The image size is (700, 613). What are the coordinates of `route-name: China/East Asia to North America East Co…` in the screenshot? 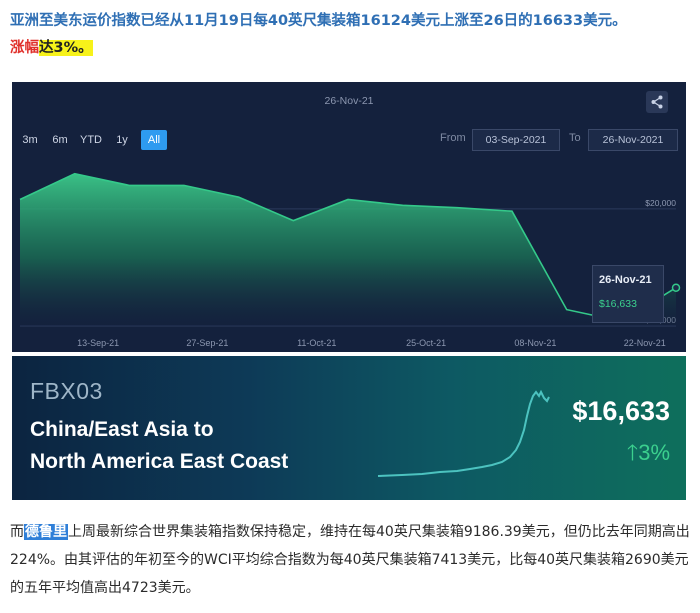 It's located at (159, 446).